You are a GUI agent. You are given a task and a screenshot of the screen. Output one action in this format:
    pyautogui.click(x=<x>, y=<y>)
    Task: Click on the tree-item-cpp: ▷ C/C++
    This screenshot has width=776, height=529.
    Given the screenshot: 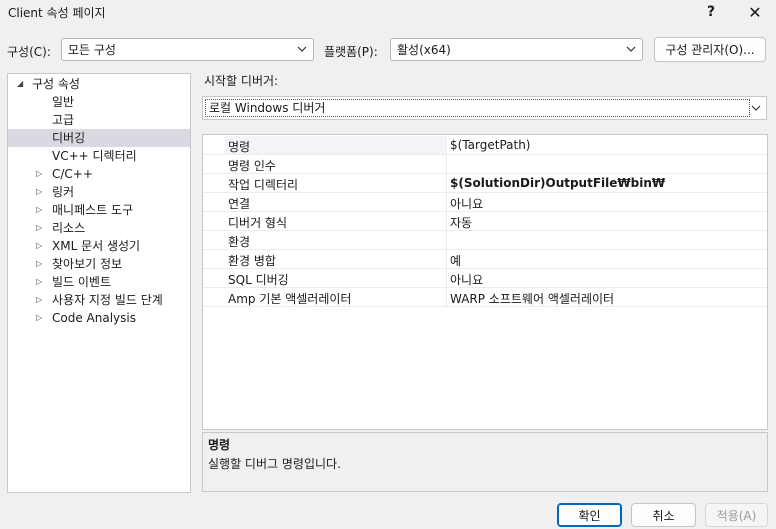 What is the action you would take?
    pyautogui.click(x=99, y=174)
    